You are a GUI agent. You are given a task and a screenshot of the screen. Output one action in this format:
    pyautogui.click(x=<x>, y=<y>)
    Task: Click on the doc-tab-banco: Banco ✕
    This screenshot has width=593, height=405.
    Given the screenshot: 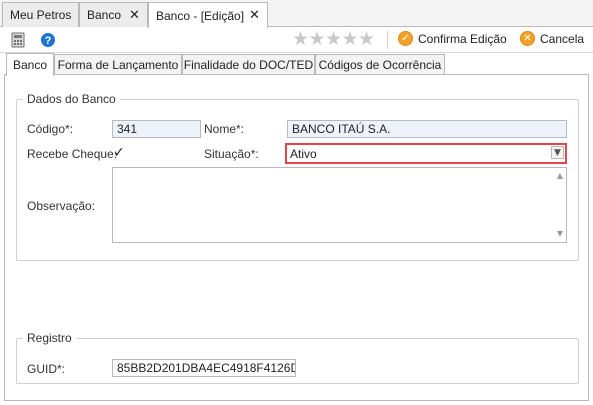 What is the action you would take?
    pyautogui.click(x=113, y=14)
    